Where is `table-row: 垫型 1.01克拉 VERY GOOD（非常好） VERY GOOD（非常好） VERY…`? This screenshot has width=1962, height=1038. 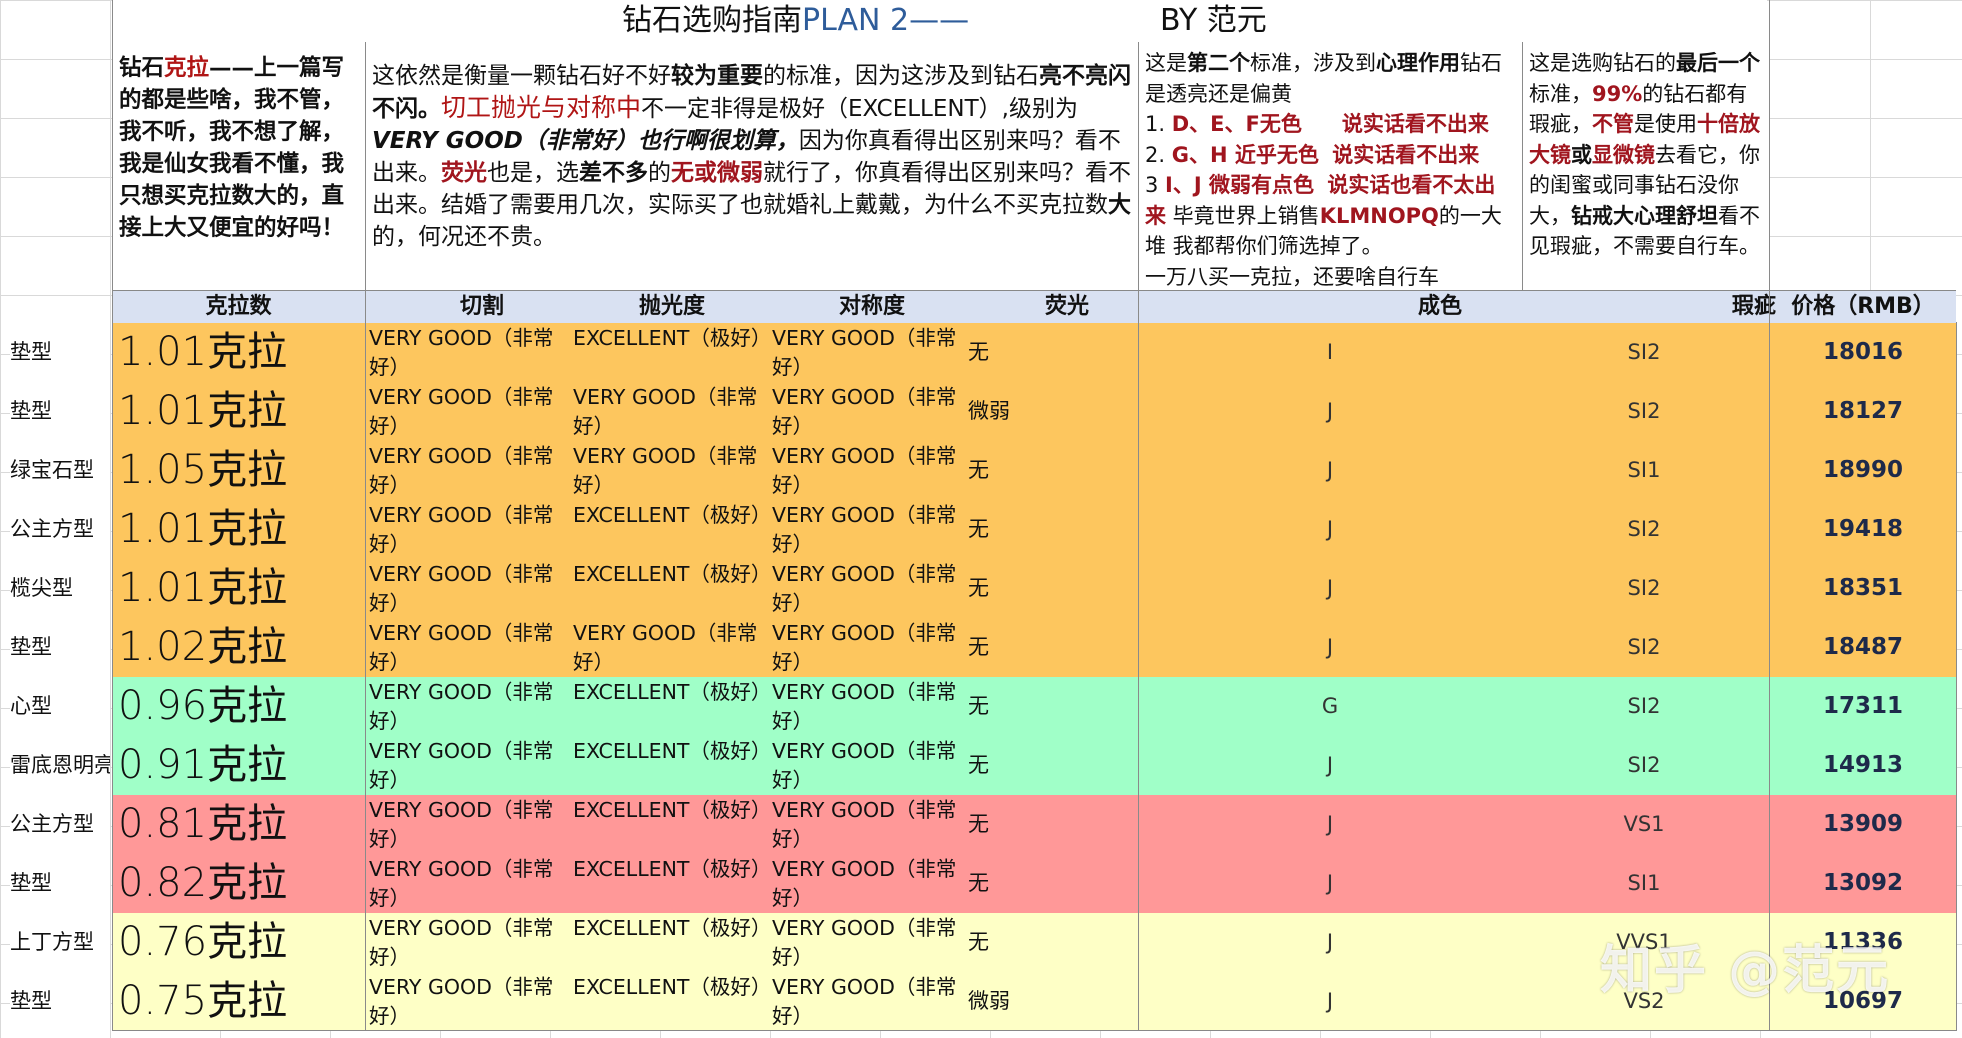 table-row: 垫型 1.01克拉 VERY GOOD（非常好） VERY GOOD（非常好） VERY… is located at coordinates (981, 411).